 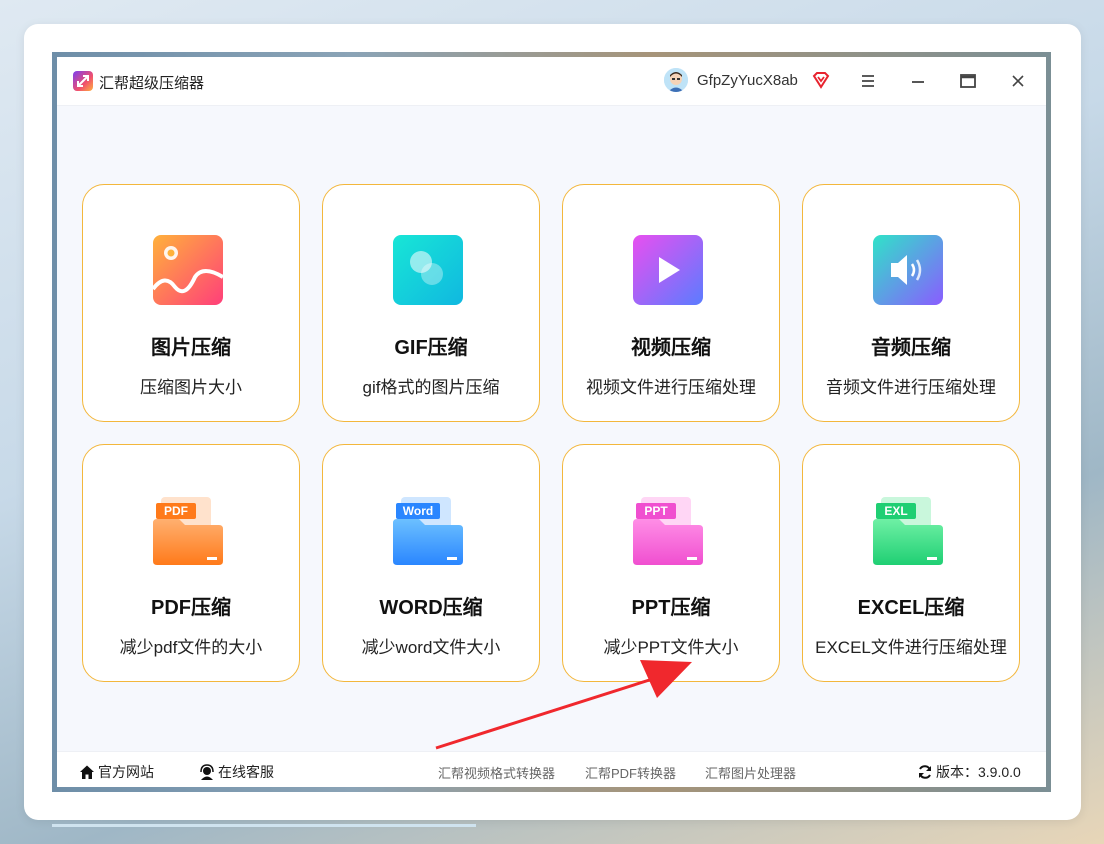 I want to click on headset-icon, so click(x=207, y=772).